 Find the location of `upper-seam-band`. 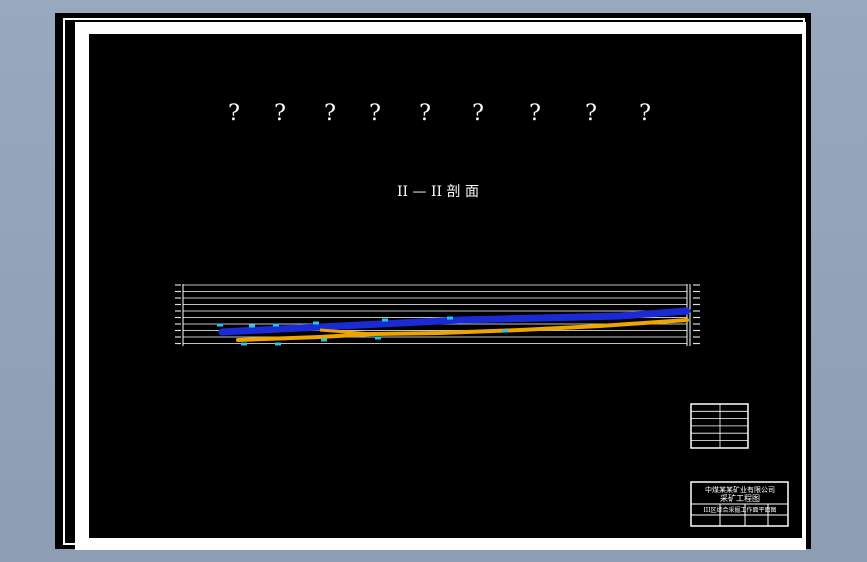

upper-seam-band is located at coordinates (454, 321).